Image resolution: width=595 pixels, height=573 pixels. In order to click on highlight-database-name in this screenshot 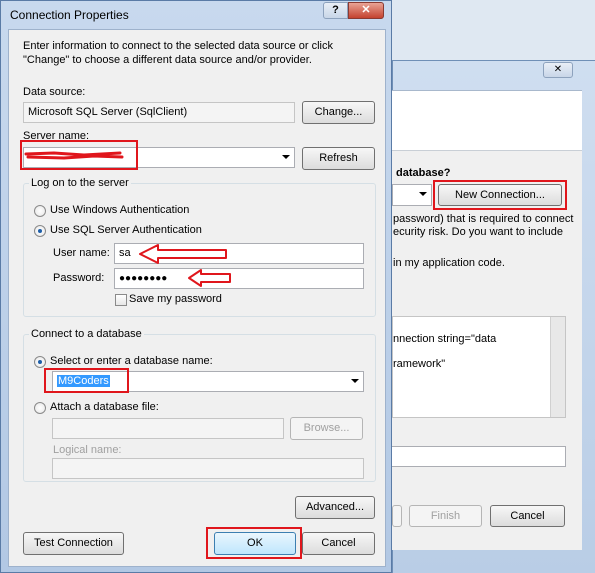, I will do `click(86, 380)`.